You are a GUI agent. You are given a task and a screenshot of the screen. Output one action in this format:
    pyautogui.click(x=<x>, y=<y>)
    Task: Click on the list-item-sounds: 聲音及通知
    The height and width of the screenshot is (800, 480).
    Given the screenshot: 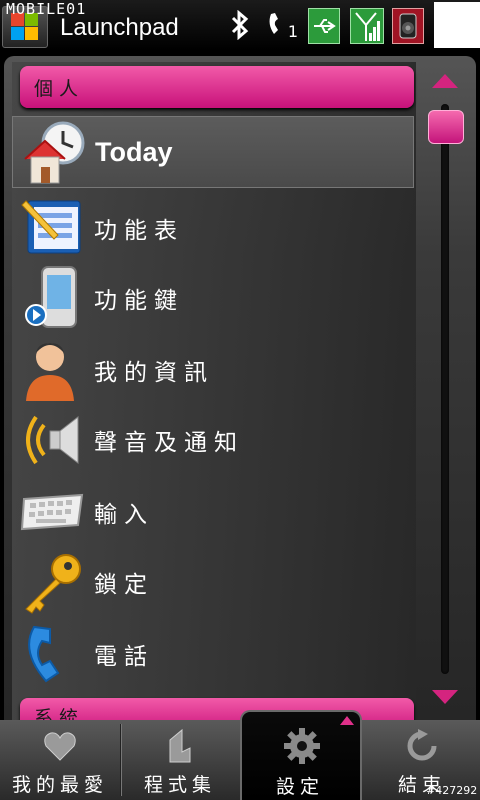 What is the action you would take?
    pyautogui.click(x=213, y=440)
    